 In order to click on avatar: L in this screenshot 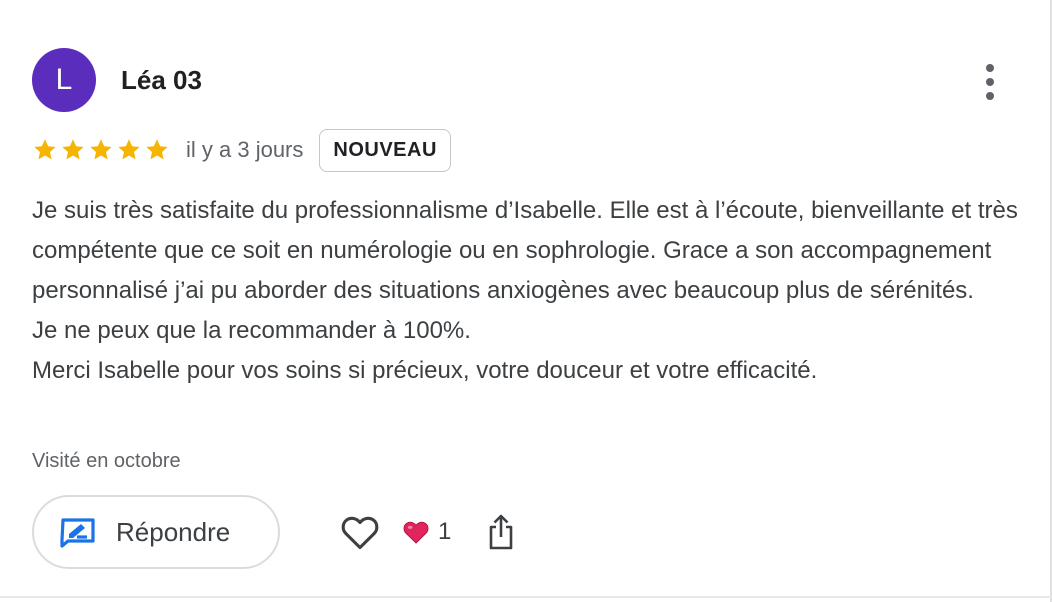, I will do `click(64, 80)`.